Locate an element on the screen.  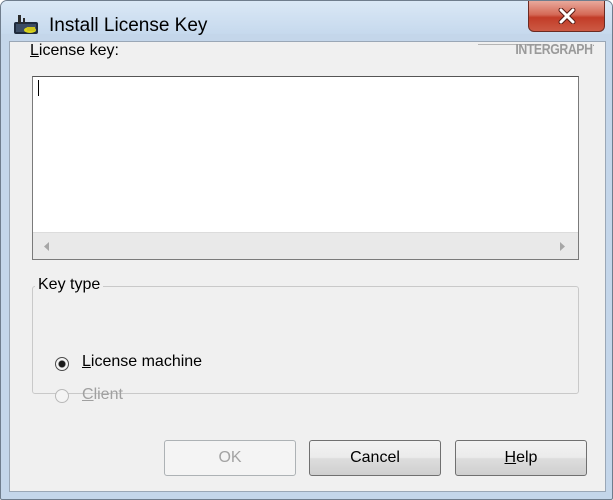
cancel-button: Cancel is located at coordinates (375, 458).